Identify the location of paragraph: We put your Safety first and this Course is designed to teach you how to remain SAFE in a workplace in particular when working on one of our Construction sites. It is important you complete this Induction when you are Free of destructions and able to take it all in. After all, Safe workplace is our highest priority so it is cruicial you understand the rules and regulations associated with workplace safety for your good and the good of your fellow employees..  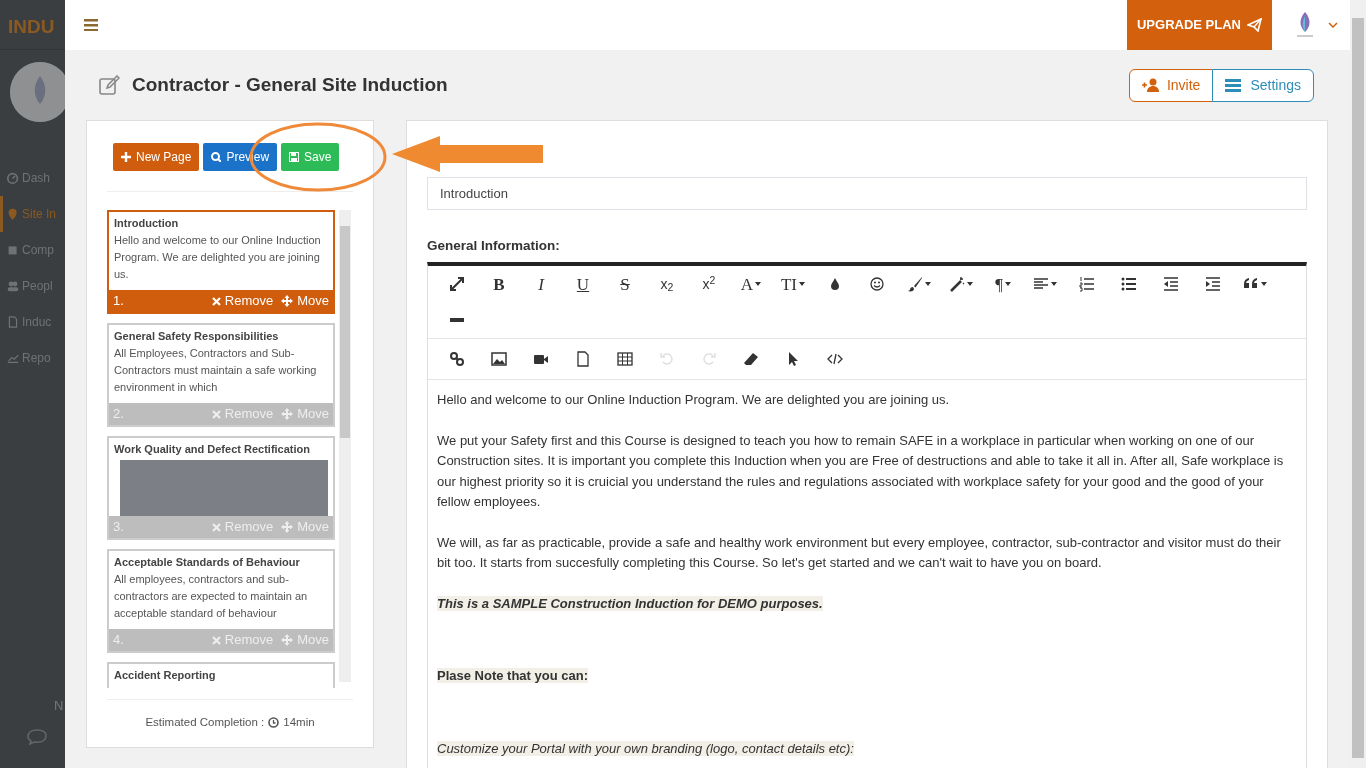
(860, 471).